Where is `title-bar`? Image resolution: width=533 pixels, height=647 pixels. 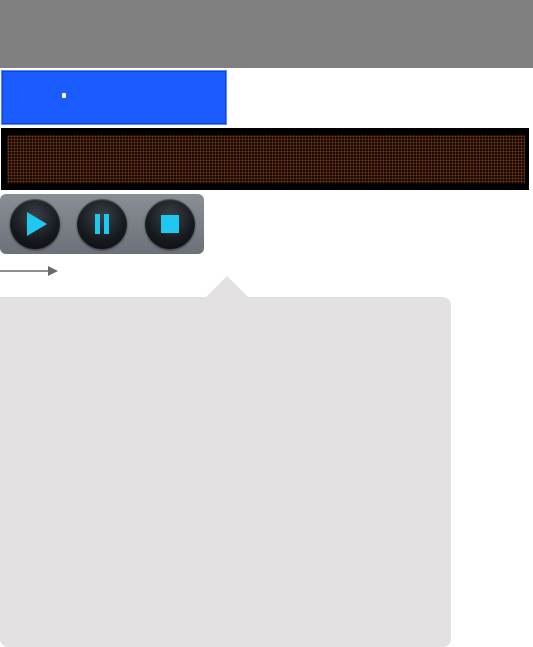
title-bar is located at coordinates (266, 34).